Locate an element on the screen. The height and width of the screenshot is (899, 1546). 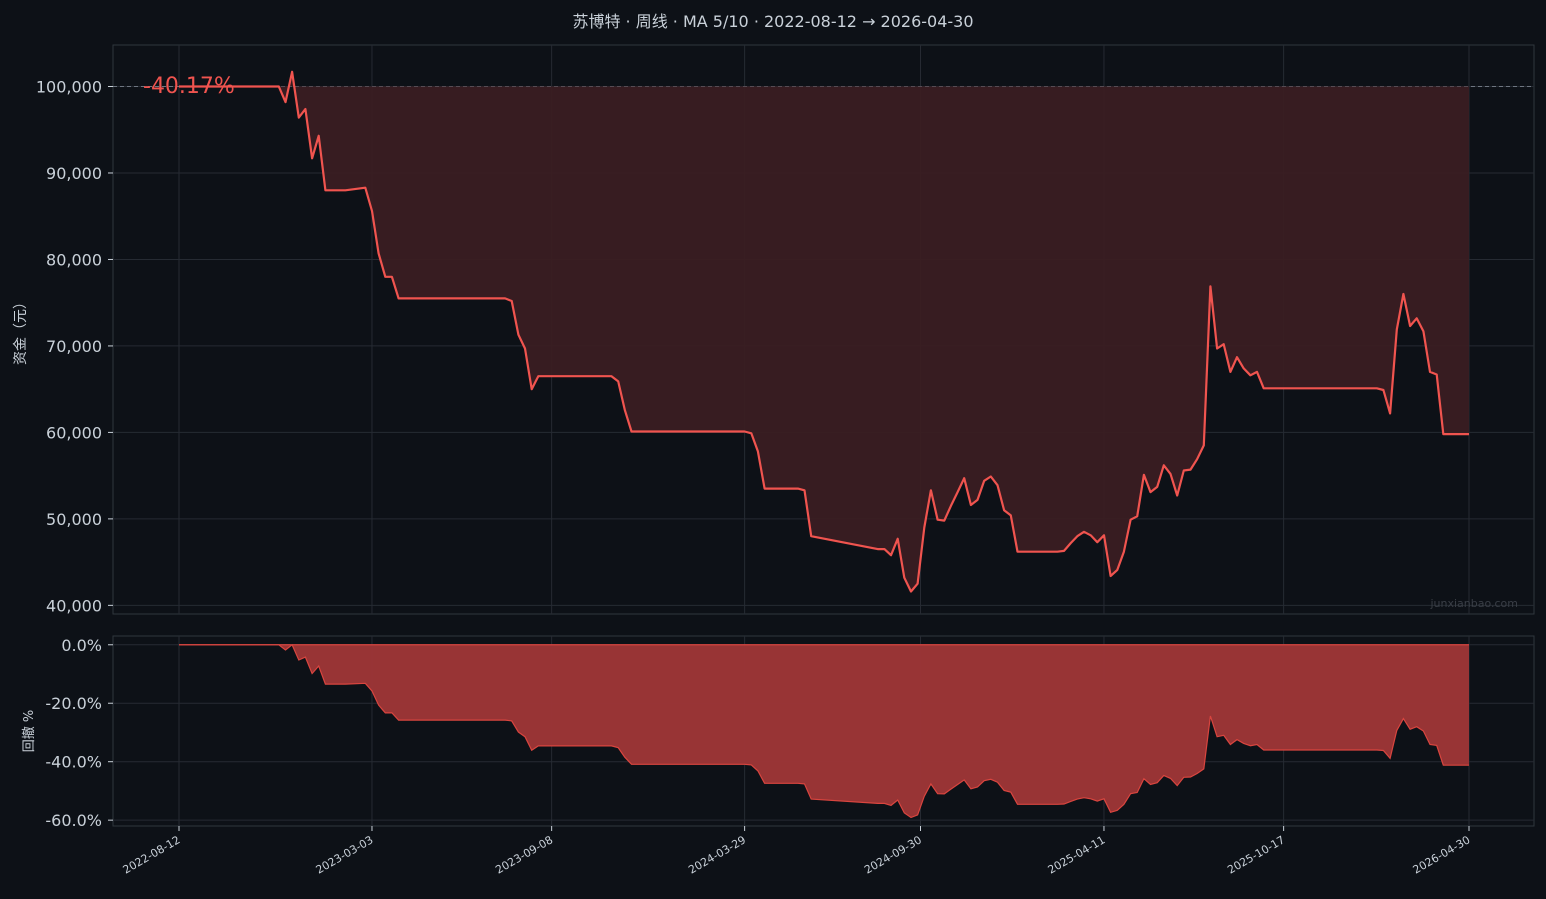
y-tick-label: 60,000 is located at coordinates (74, 432).